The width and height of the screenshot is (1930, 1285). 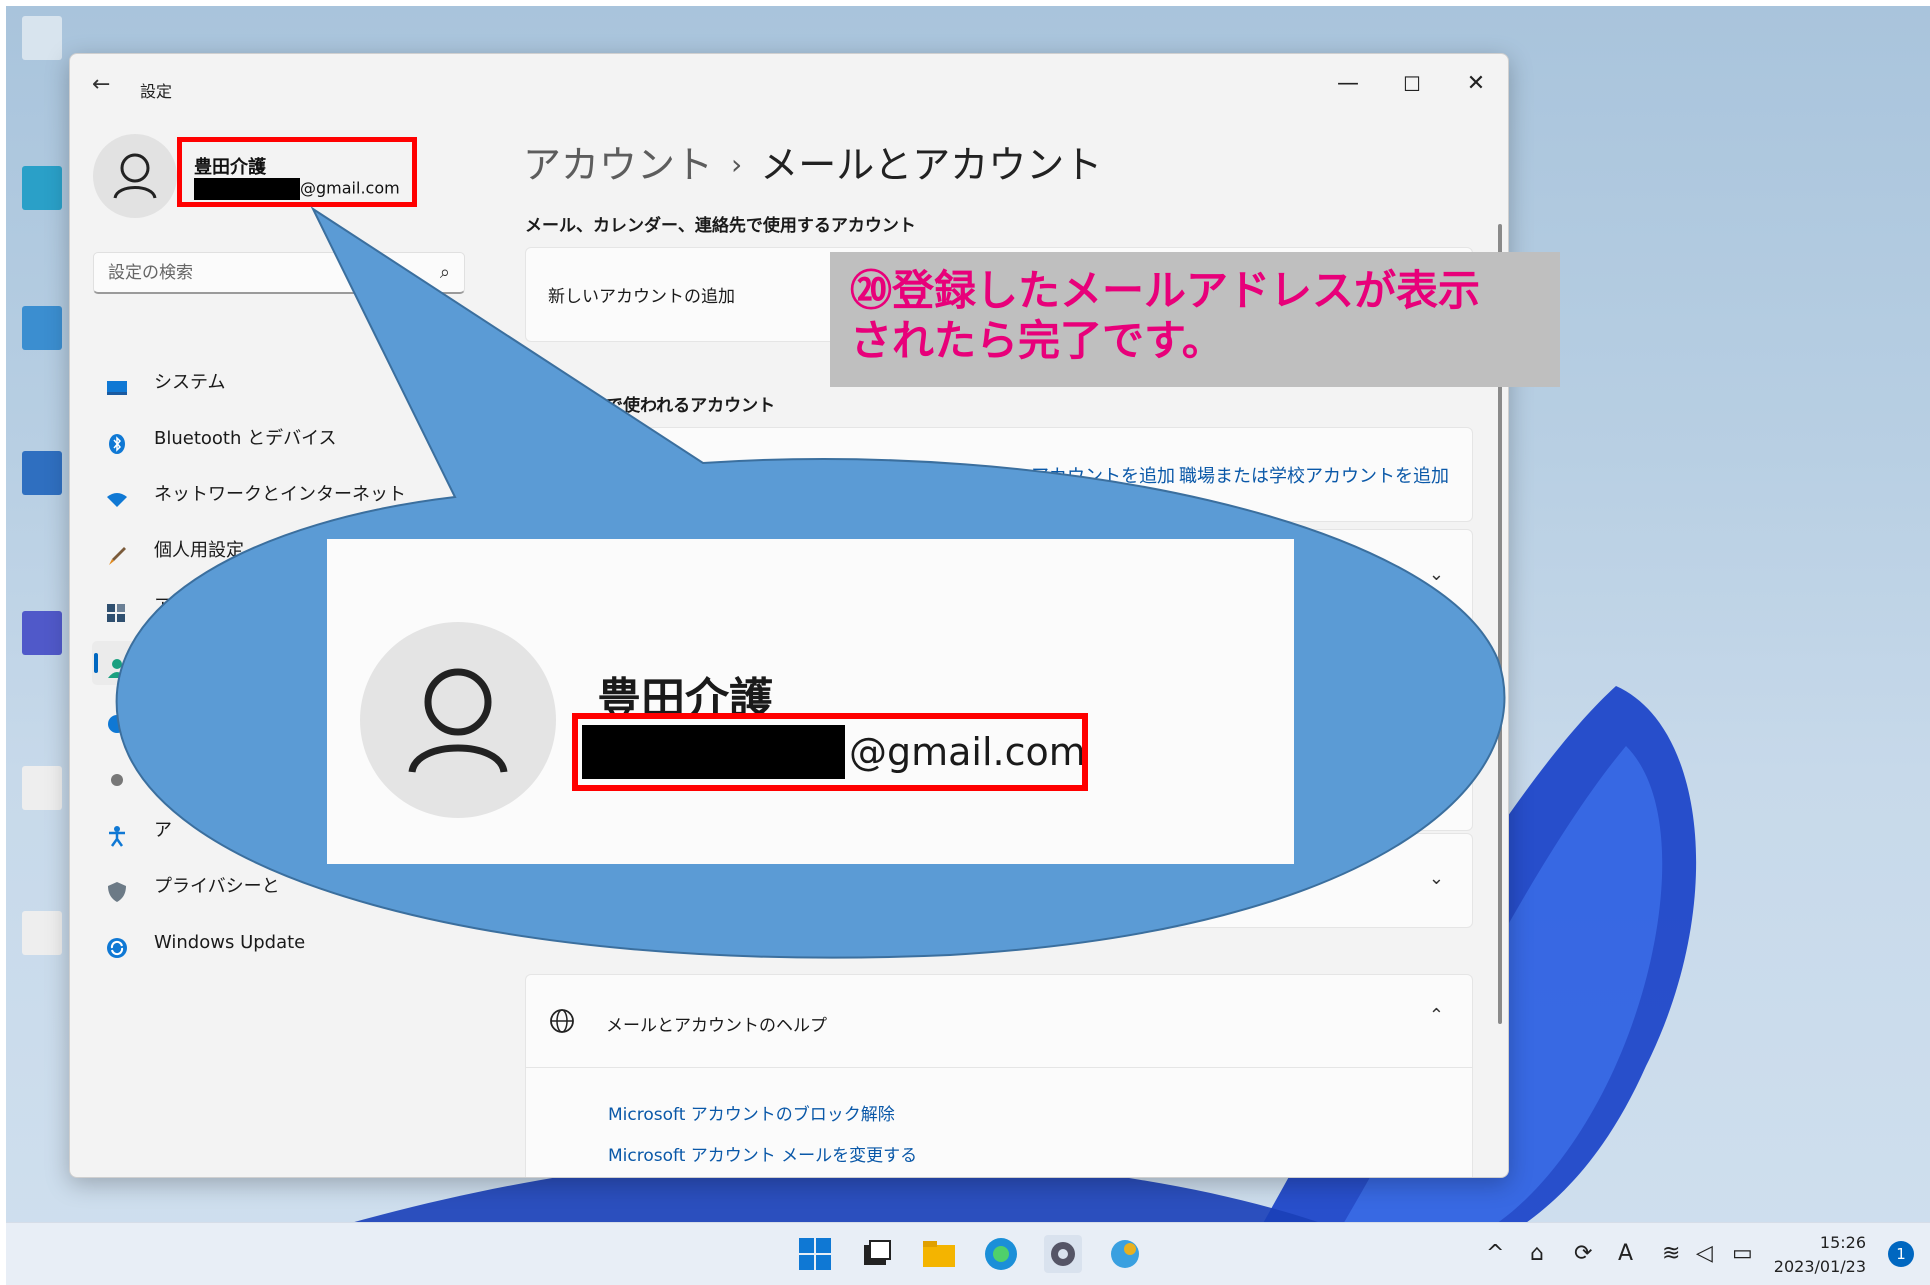 What do you see at coordinates (1671, 1253) in the screenshot?
I see `wifi-icon: ≋` at bounding box center [1671, 1253].